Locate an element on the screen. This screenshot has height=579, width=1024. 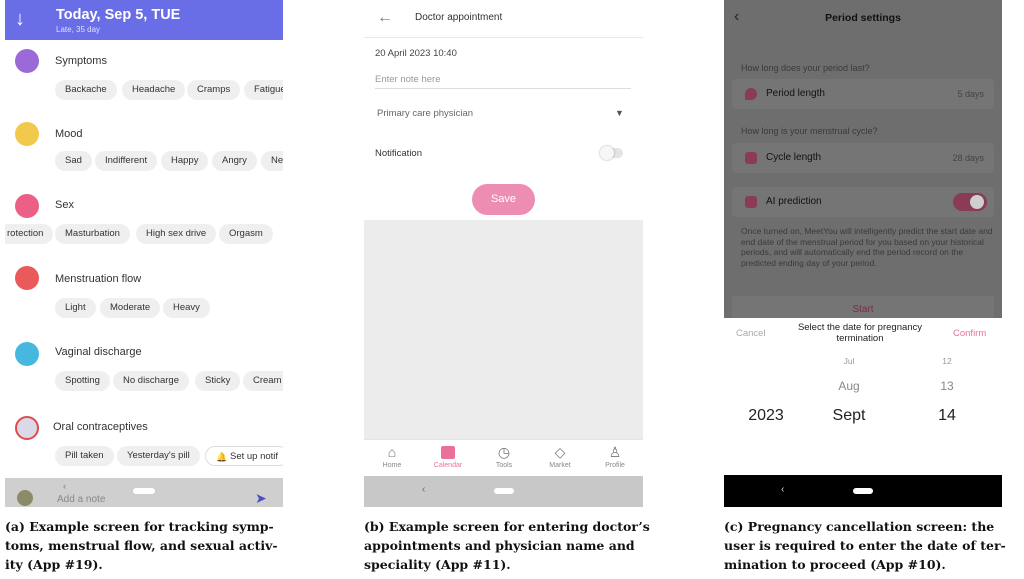
ai-prediction-toggle is located at coordinates (970, 202).